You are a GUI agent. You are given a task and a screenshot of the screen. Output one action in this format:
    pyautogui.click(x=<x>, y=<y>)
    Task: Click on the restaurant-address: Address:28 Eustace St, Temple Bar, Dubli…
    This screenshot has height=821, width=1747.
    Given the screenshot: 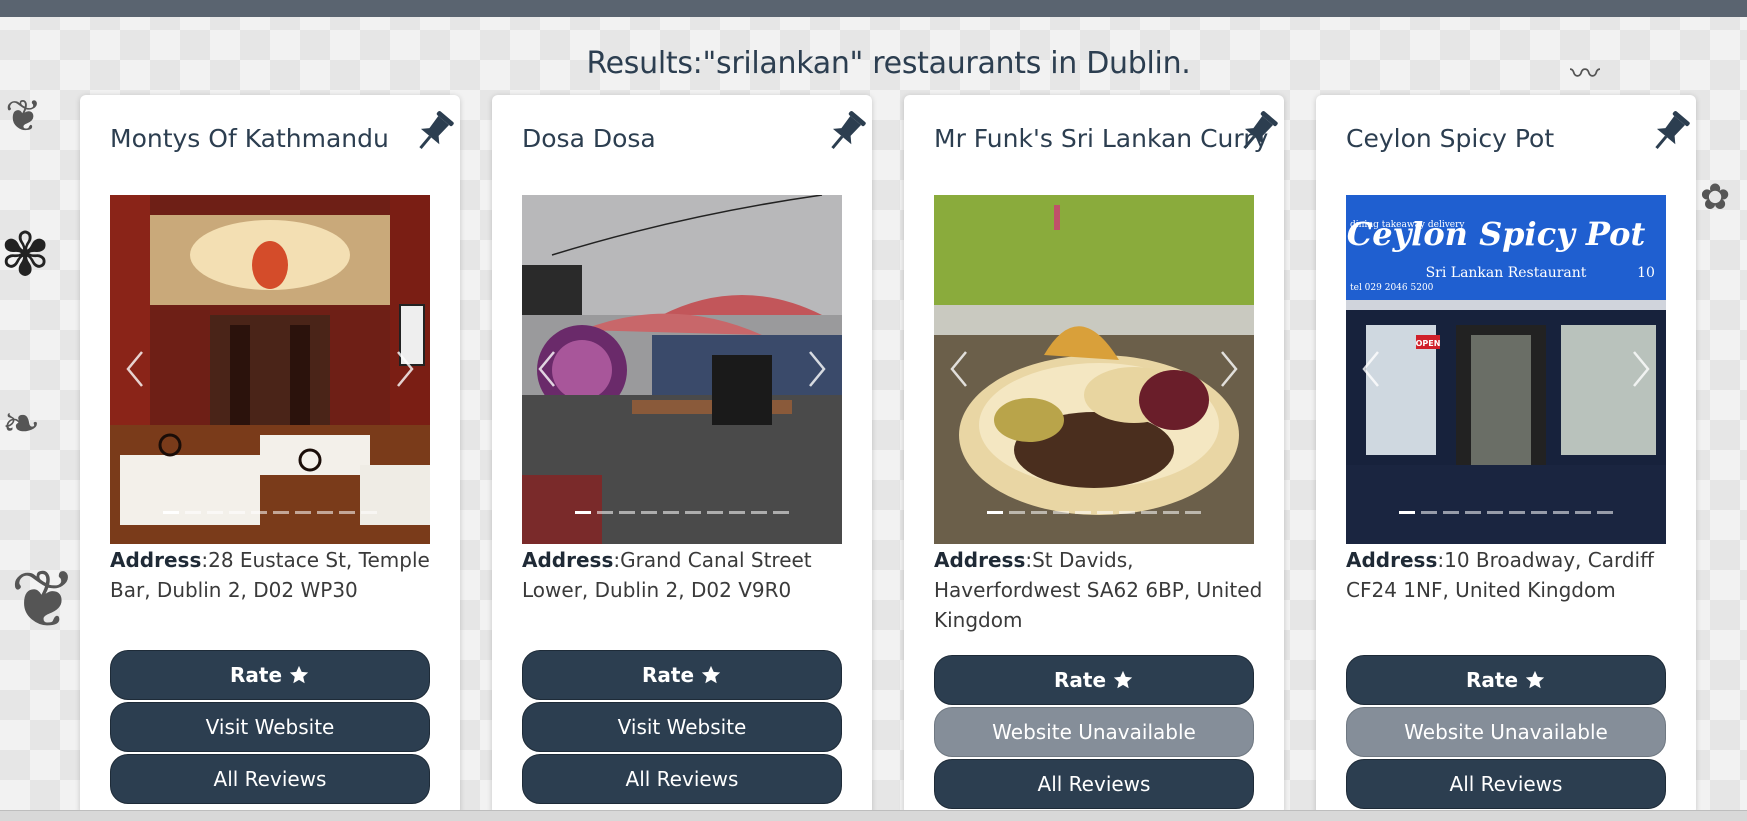 What is the action you would take?
    pyautogui.click(x=275, y=575)
    